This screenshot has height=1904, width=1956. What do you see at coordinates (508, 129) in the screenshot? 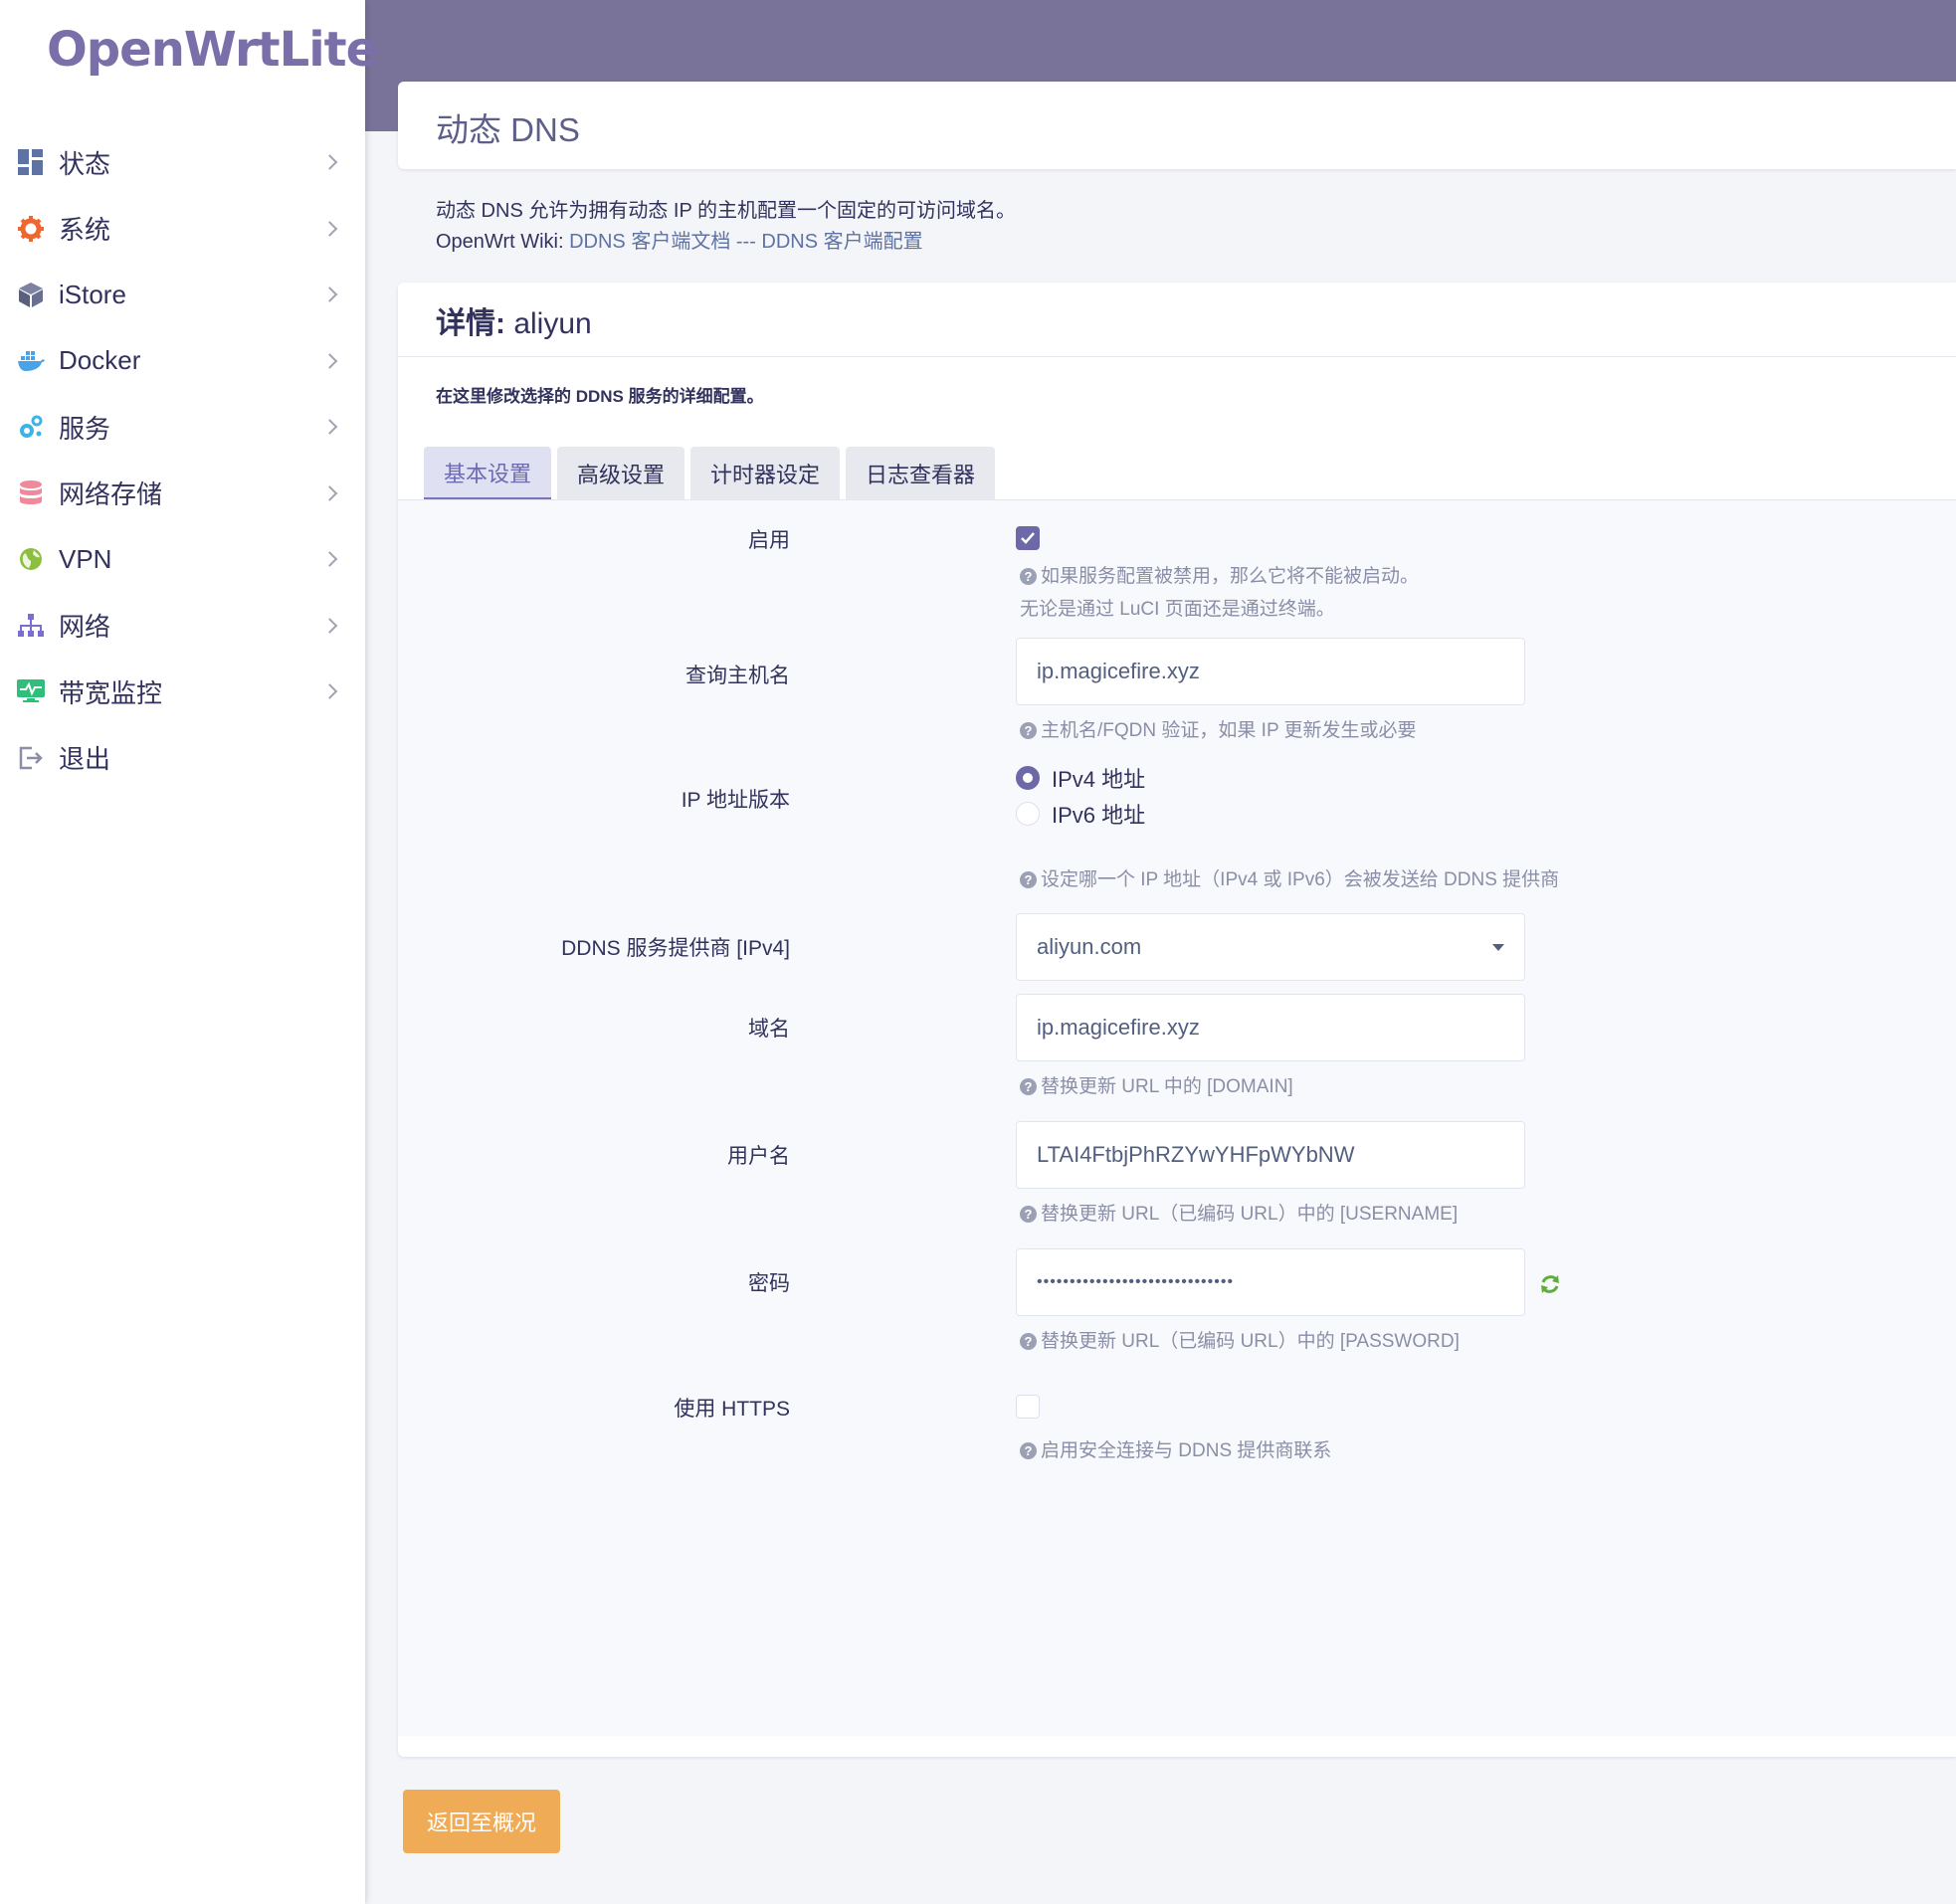
I see `page-title: 动态 DNS` at bounding box center [508, 129].